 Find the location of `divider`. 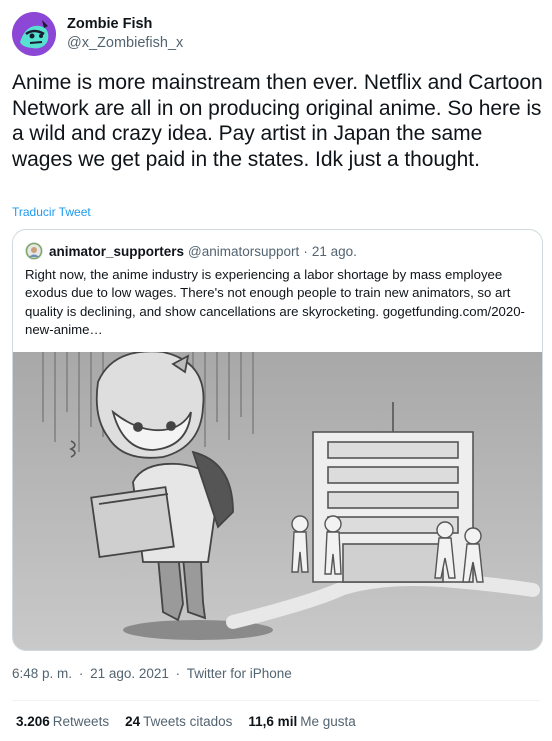

divider is located at coordinates (276, 700).